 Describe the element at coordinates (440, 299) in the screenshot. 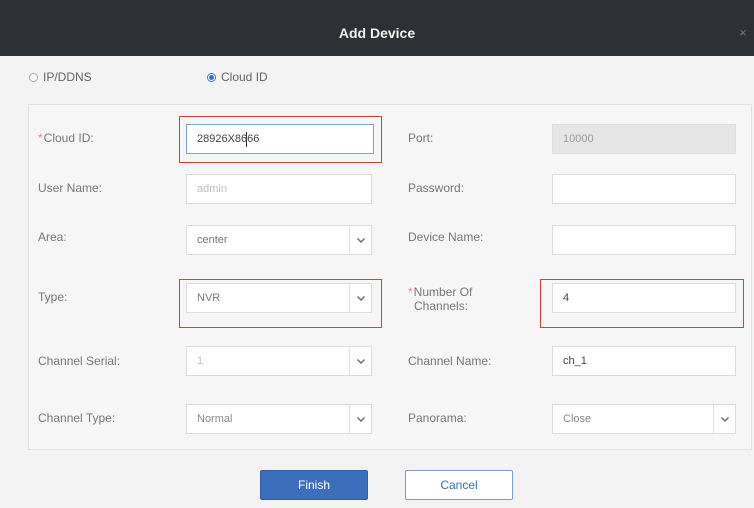

I see `channels-label: *Number Of Channels:` at that location.